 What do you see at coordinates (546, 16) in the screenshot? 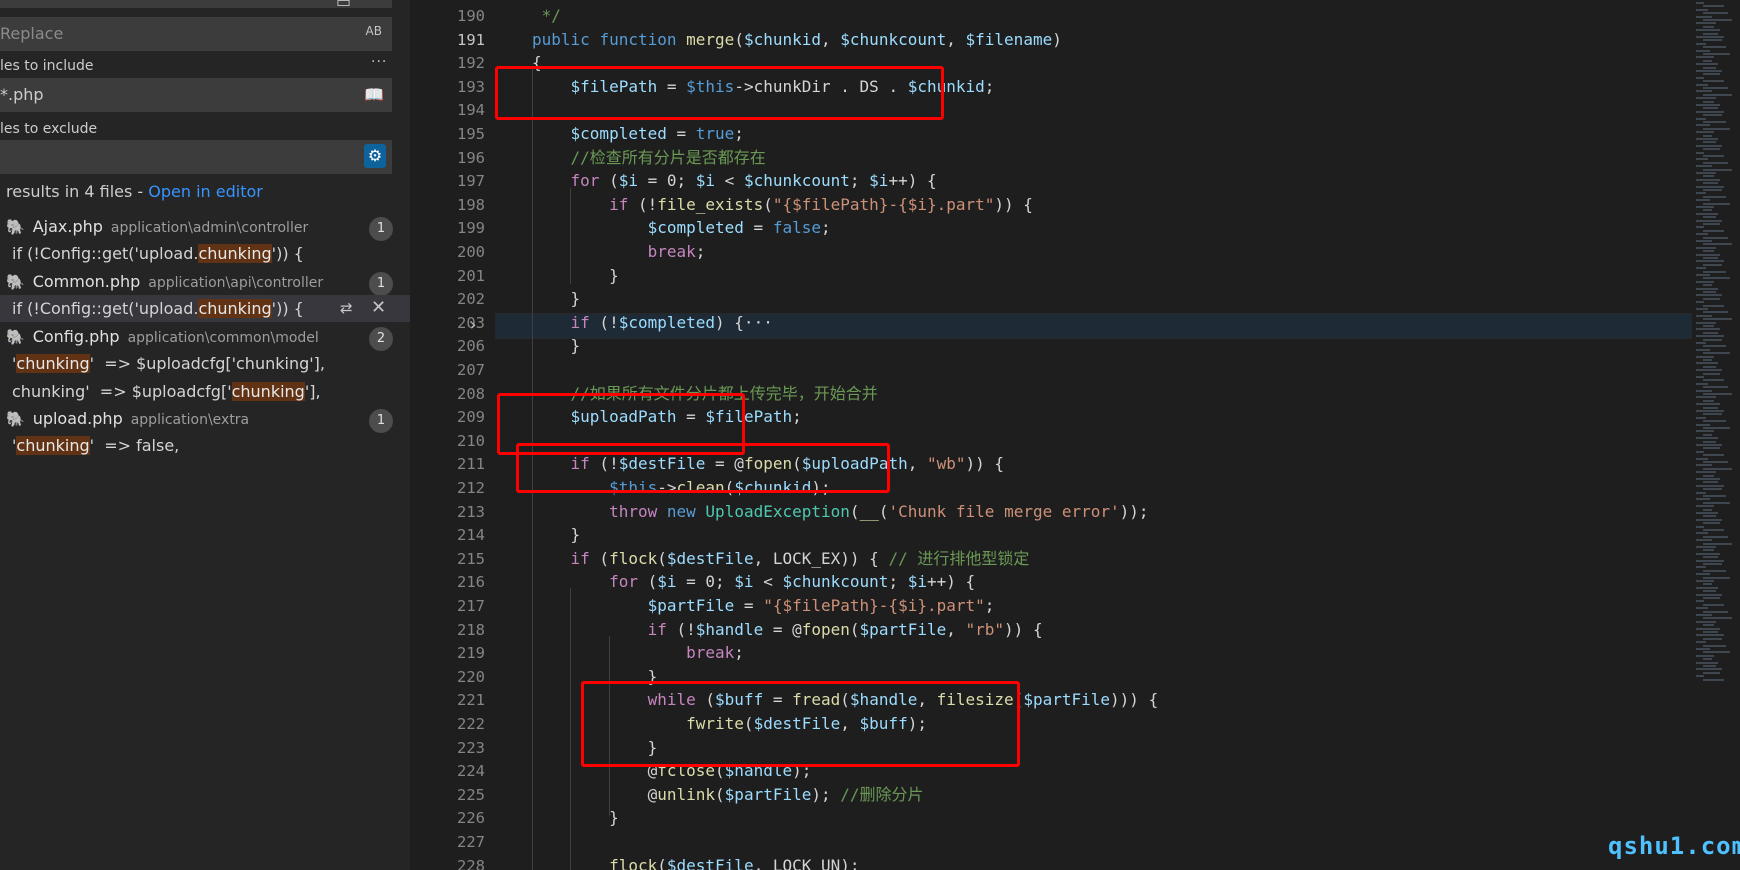
I see `code-line: */` at bounding box center [546, 16].